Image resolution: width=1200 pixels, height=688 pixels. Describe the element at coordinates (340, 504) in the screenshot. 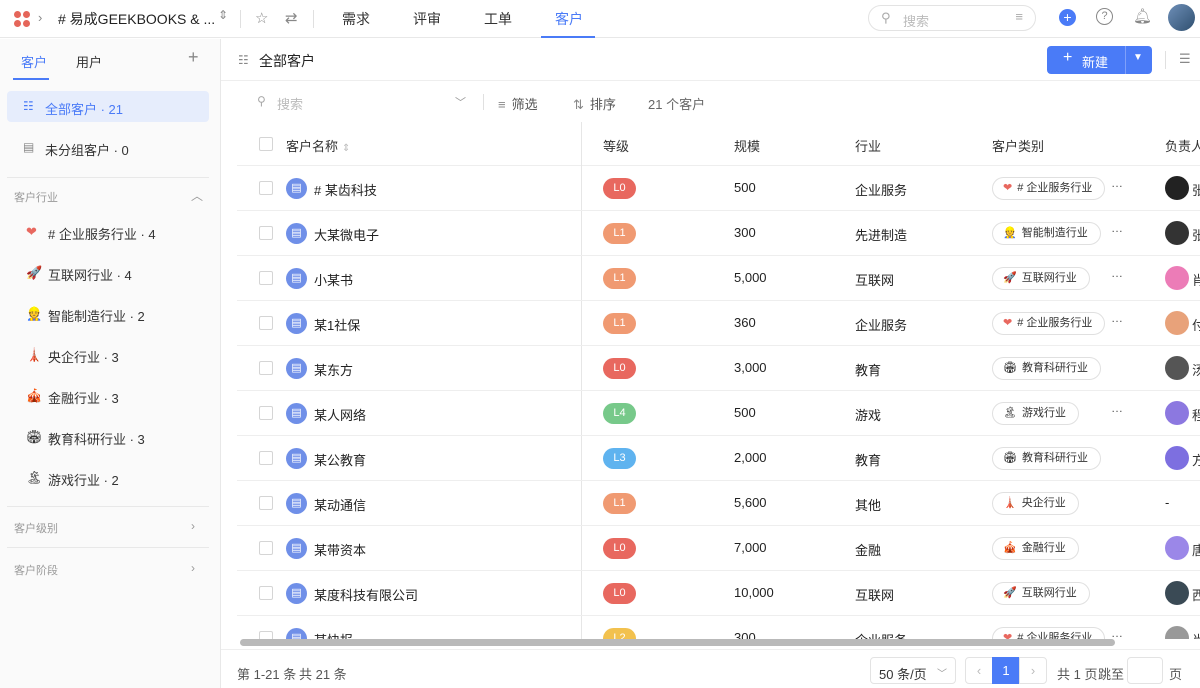

I see `customer-name: 某动通信` at that location.